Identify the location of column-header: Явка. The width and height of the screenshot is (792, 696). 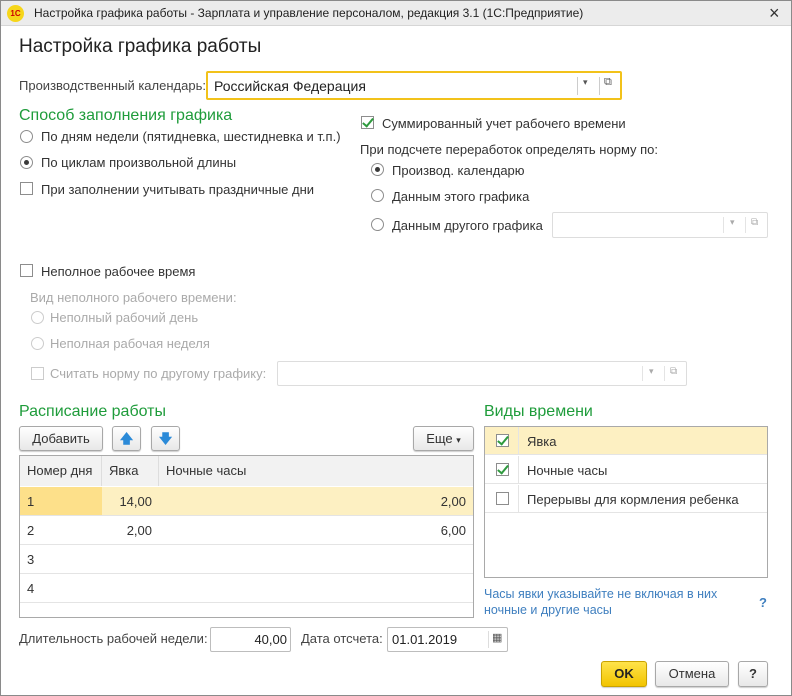
(130, 471).